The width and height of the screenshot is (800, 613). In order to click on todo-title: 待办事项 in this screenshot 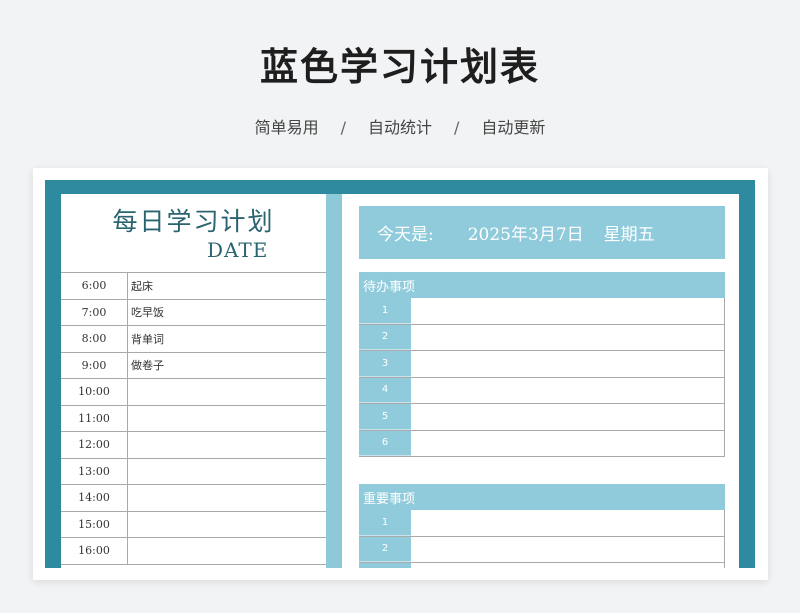, I will do `click(542, 285)`.